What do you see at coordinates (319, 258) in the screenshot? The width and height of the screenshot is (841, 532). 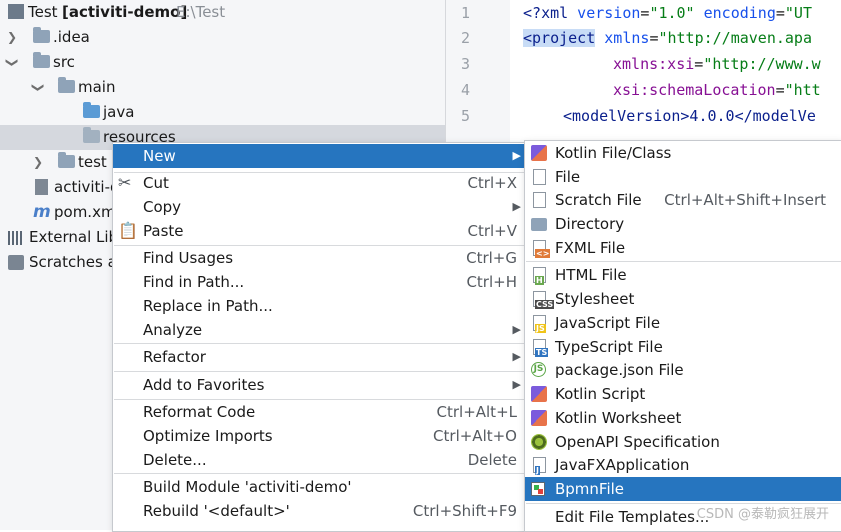 I see `menu-item-find-usages: Find Usages Ctrl+G` at bounding box center [319, 258].